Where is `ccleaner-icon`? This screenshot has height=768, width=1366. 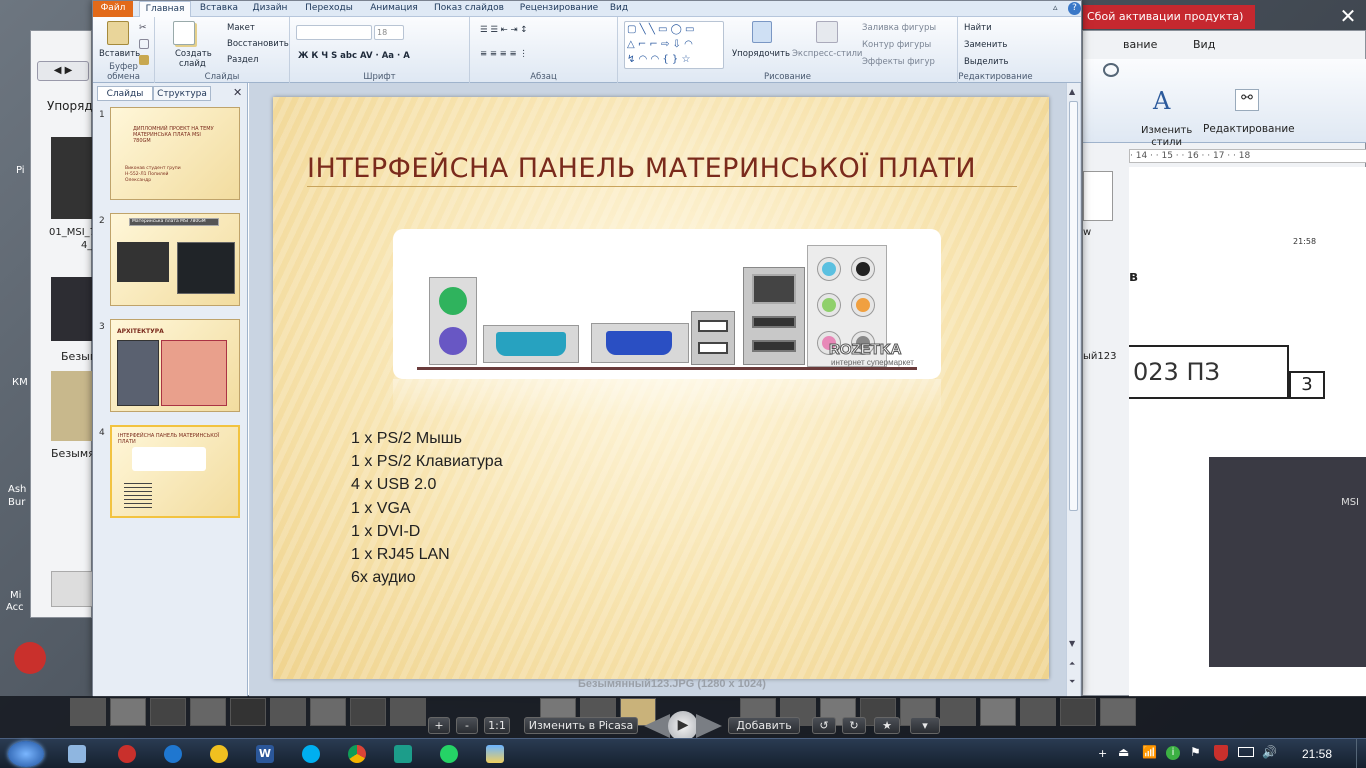 ccleaner-icon is located at coordinates (30, 658).